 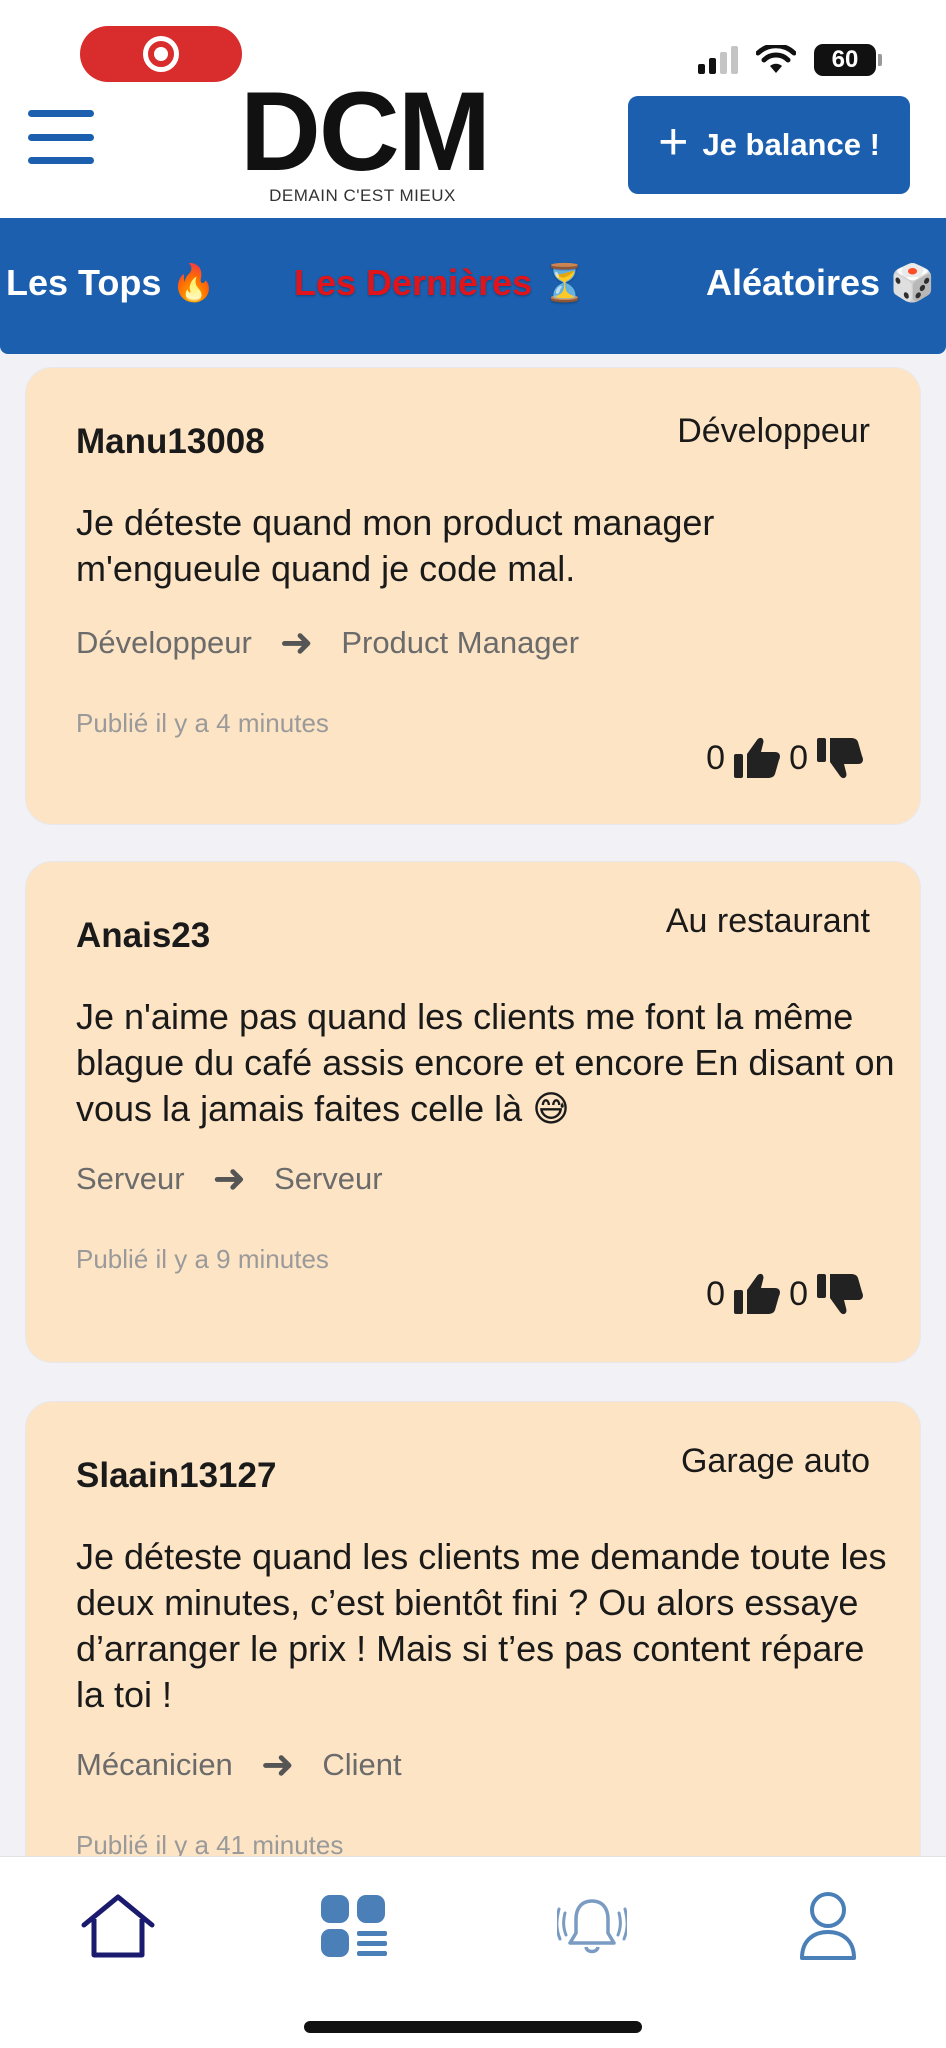 I want to click on logo-tagline: DEMAIN C'EST MIEUX, so click(x=362, y=195).